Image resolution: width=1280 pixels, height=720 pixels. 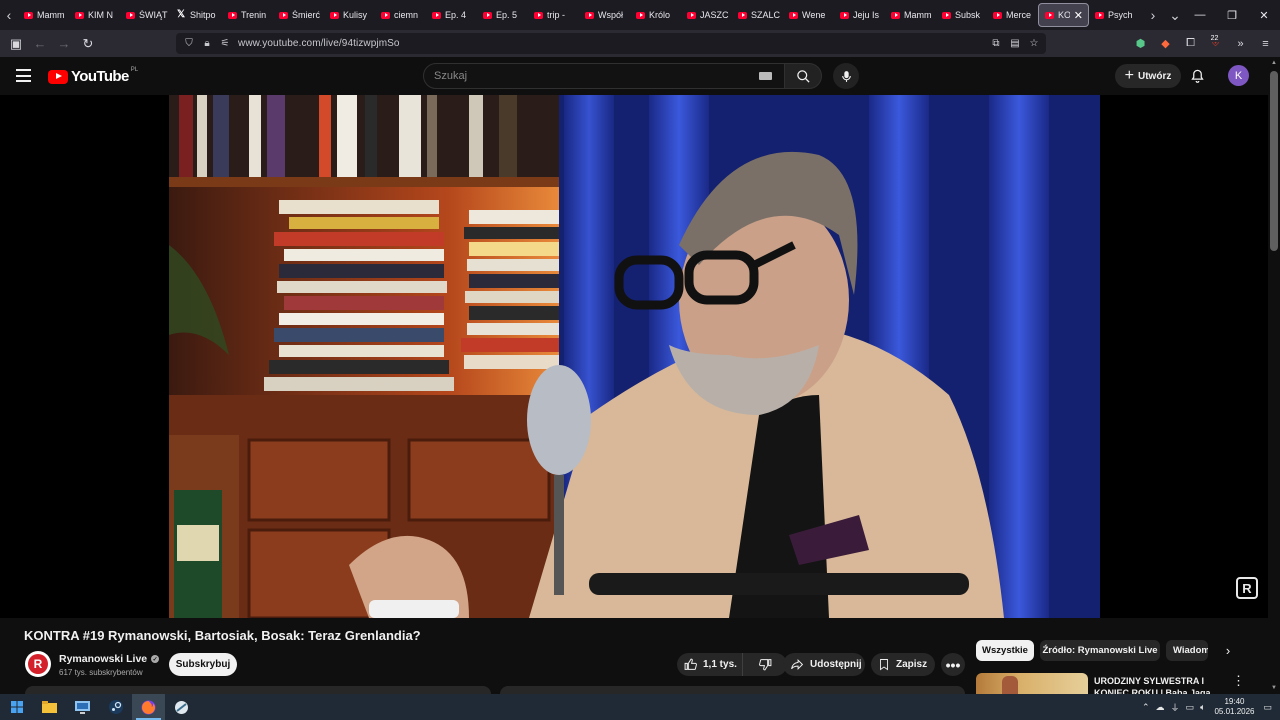 I want to click on reload-icon: ↻, so click(x=88, y=43).